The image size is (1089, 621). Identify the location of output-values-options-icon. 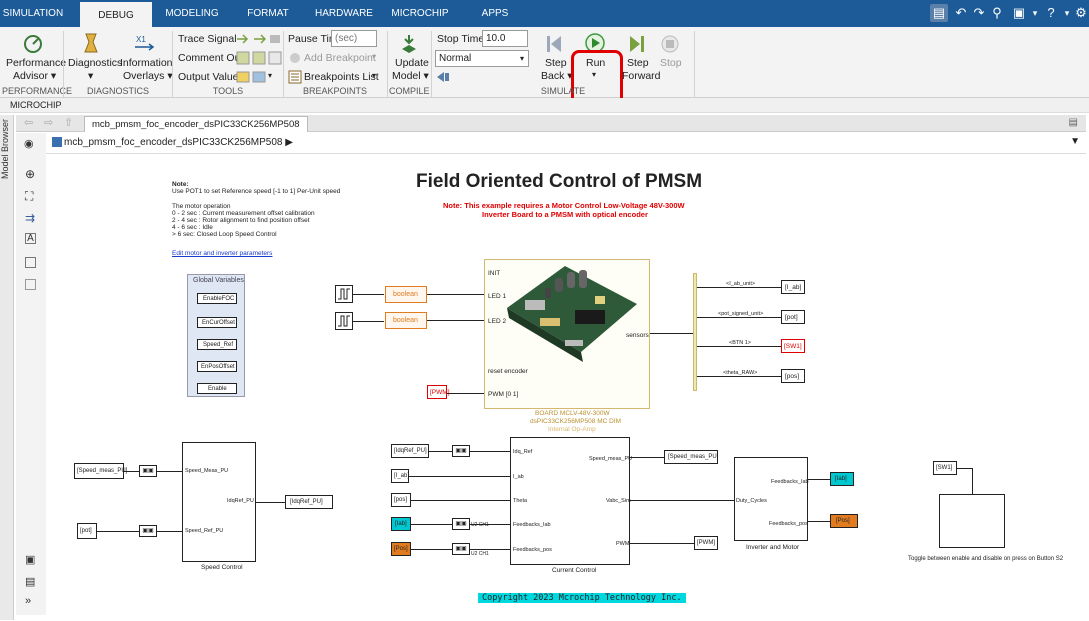
(259, 77).